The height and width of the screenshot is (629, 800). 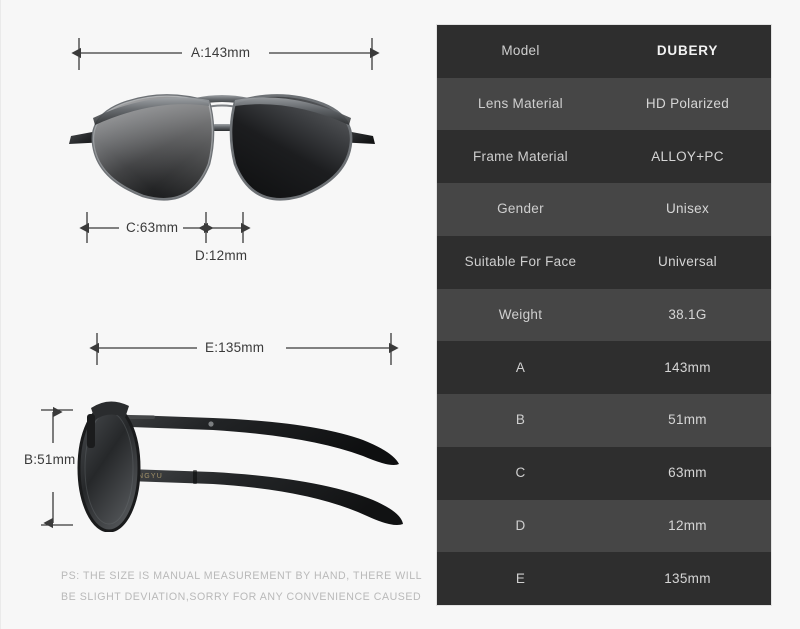 I want to click on sunglasses-front-view-image, so click(x=222, y=142).